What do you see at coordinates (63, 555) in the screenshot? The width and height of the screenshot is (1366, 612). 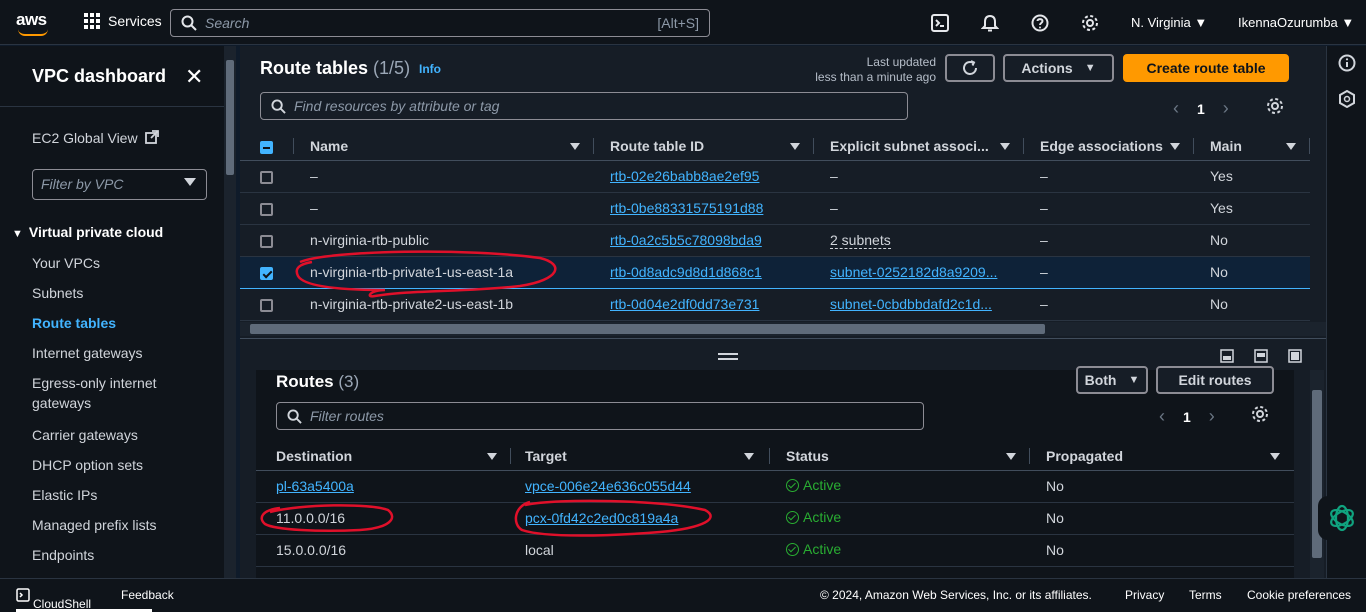 I see `sidebar-item-endpoints: Endpoints` at bounding box center [63, 555].